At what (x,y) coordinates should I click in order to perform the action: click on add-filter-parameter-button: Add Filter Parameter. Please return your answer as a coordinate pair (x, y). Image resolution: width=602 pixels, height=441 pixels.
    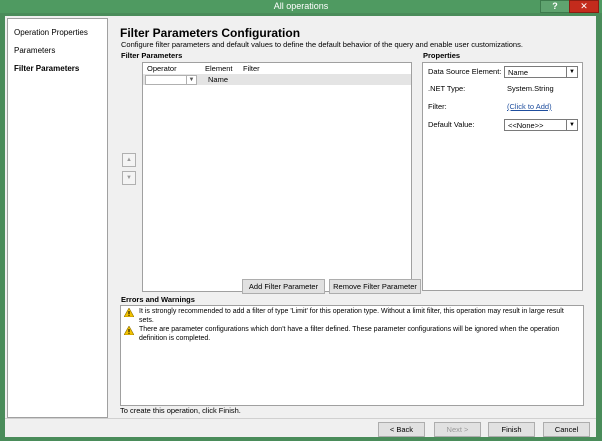
    Looking at the image, I should click on (283, 286).